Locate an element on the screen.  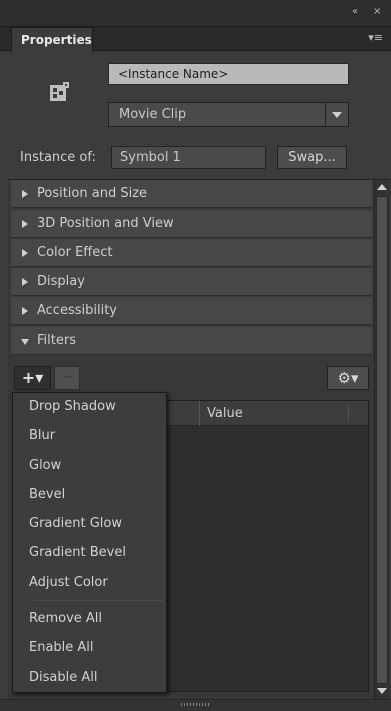
menu-item-gradient-glow: Gradient Glow is located at coordinates (75, 524).